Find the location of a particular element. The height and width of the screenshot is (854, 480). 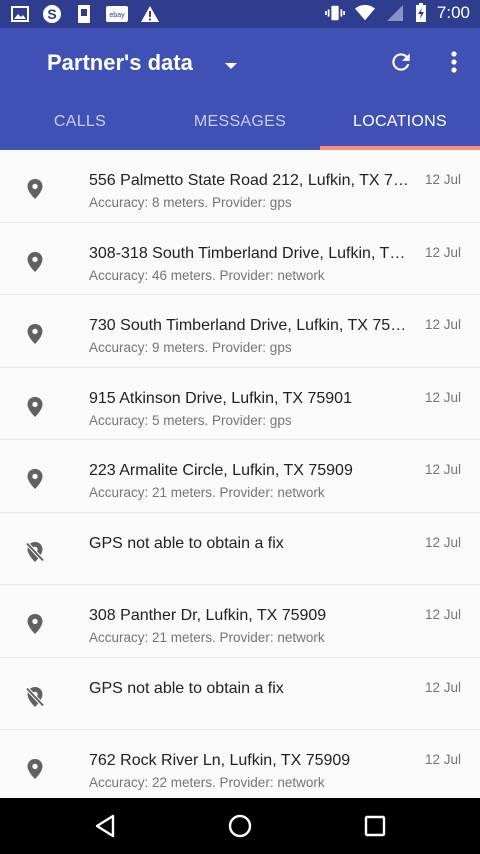

system-icons: 7:00 is located at coordinates (397, 13).